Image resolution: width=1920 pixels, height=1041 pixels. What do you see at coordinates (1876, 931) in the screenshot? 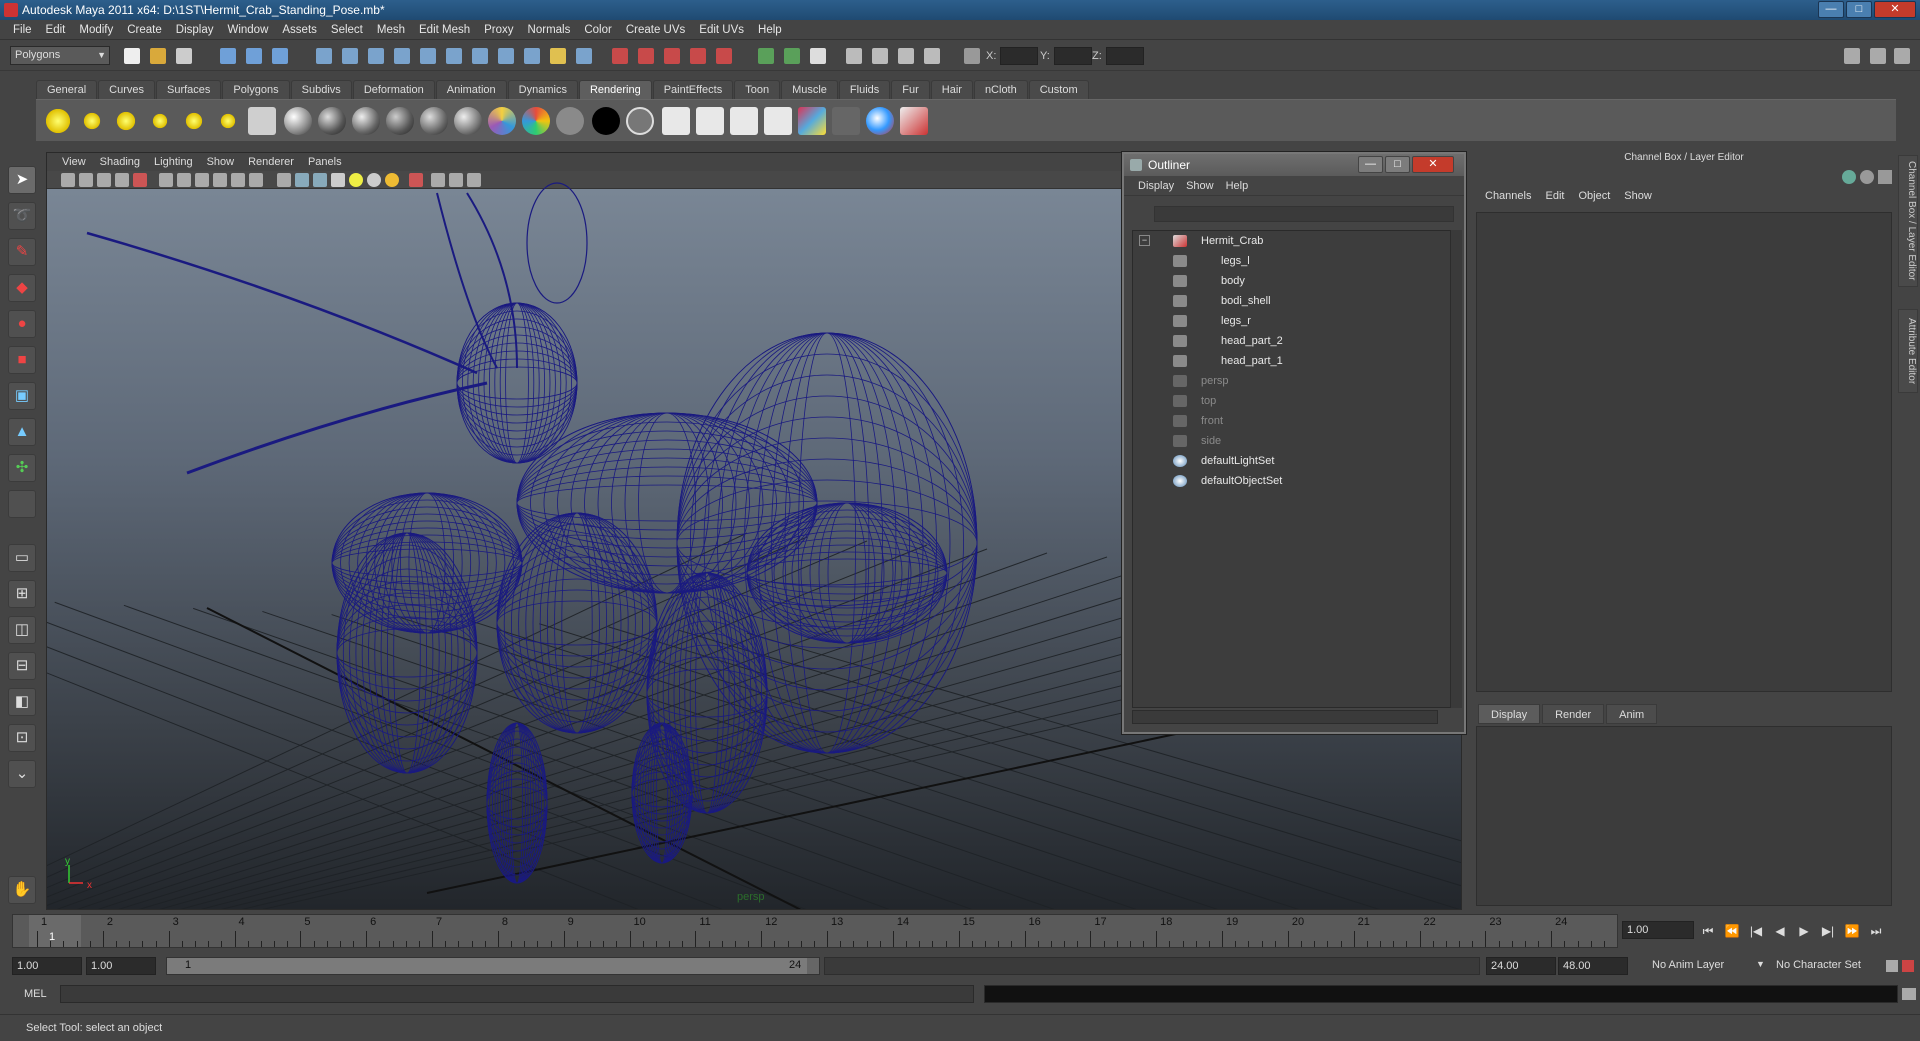
I see `go-to-end-button: ⏭` at bounding box center [1876, 931].